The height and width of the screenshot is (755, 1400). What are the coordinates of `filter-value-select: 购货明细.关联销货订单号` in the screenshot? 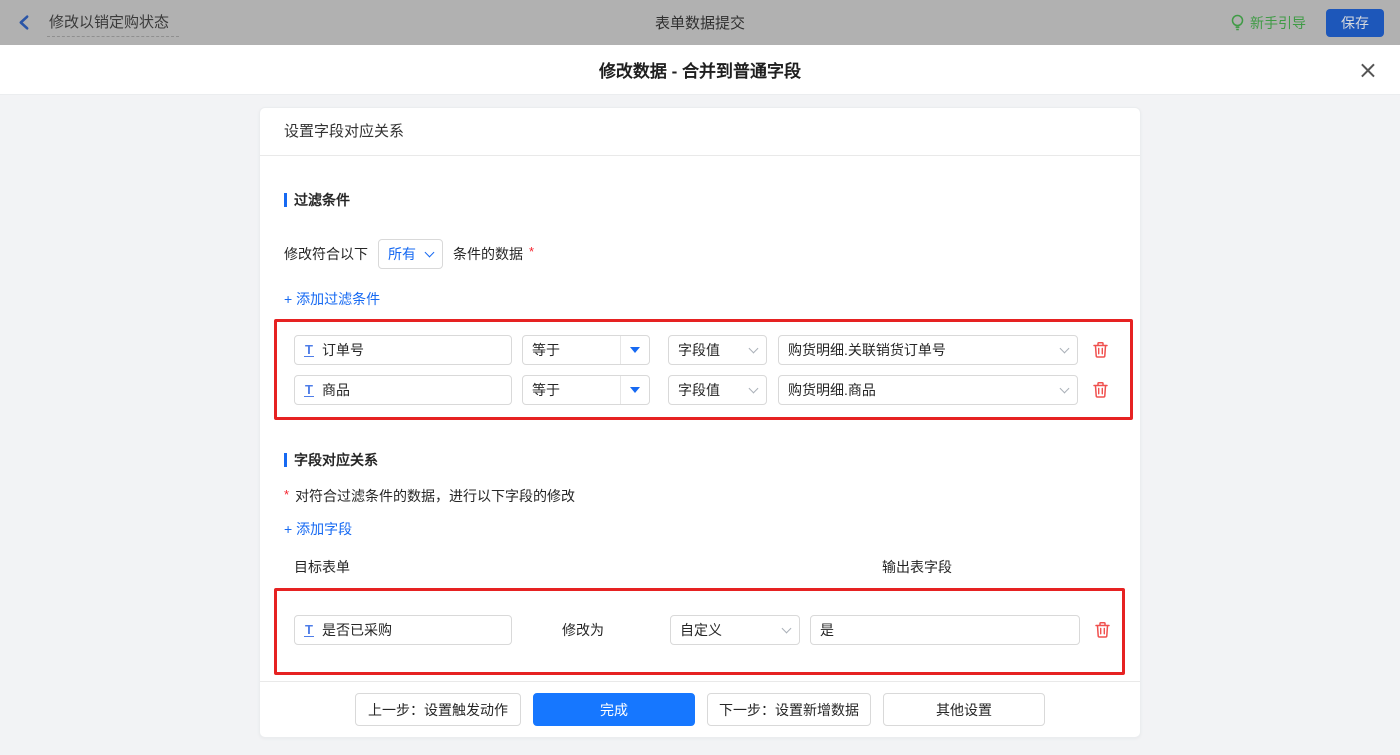 It's located at (928, 350).